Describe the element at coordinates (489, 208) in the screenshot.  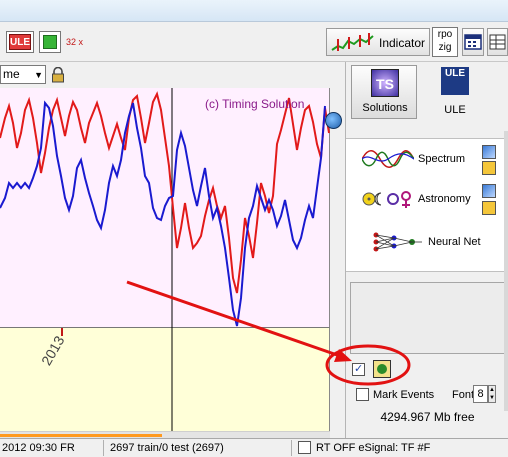
I see `astronomy-help-icon` at that location.